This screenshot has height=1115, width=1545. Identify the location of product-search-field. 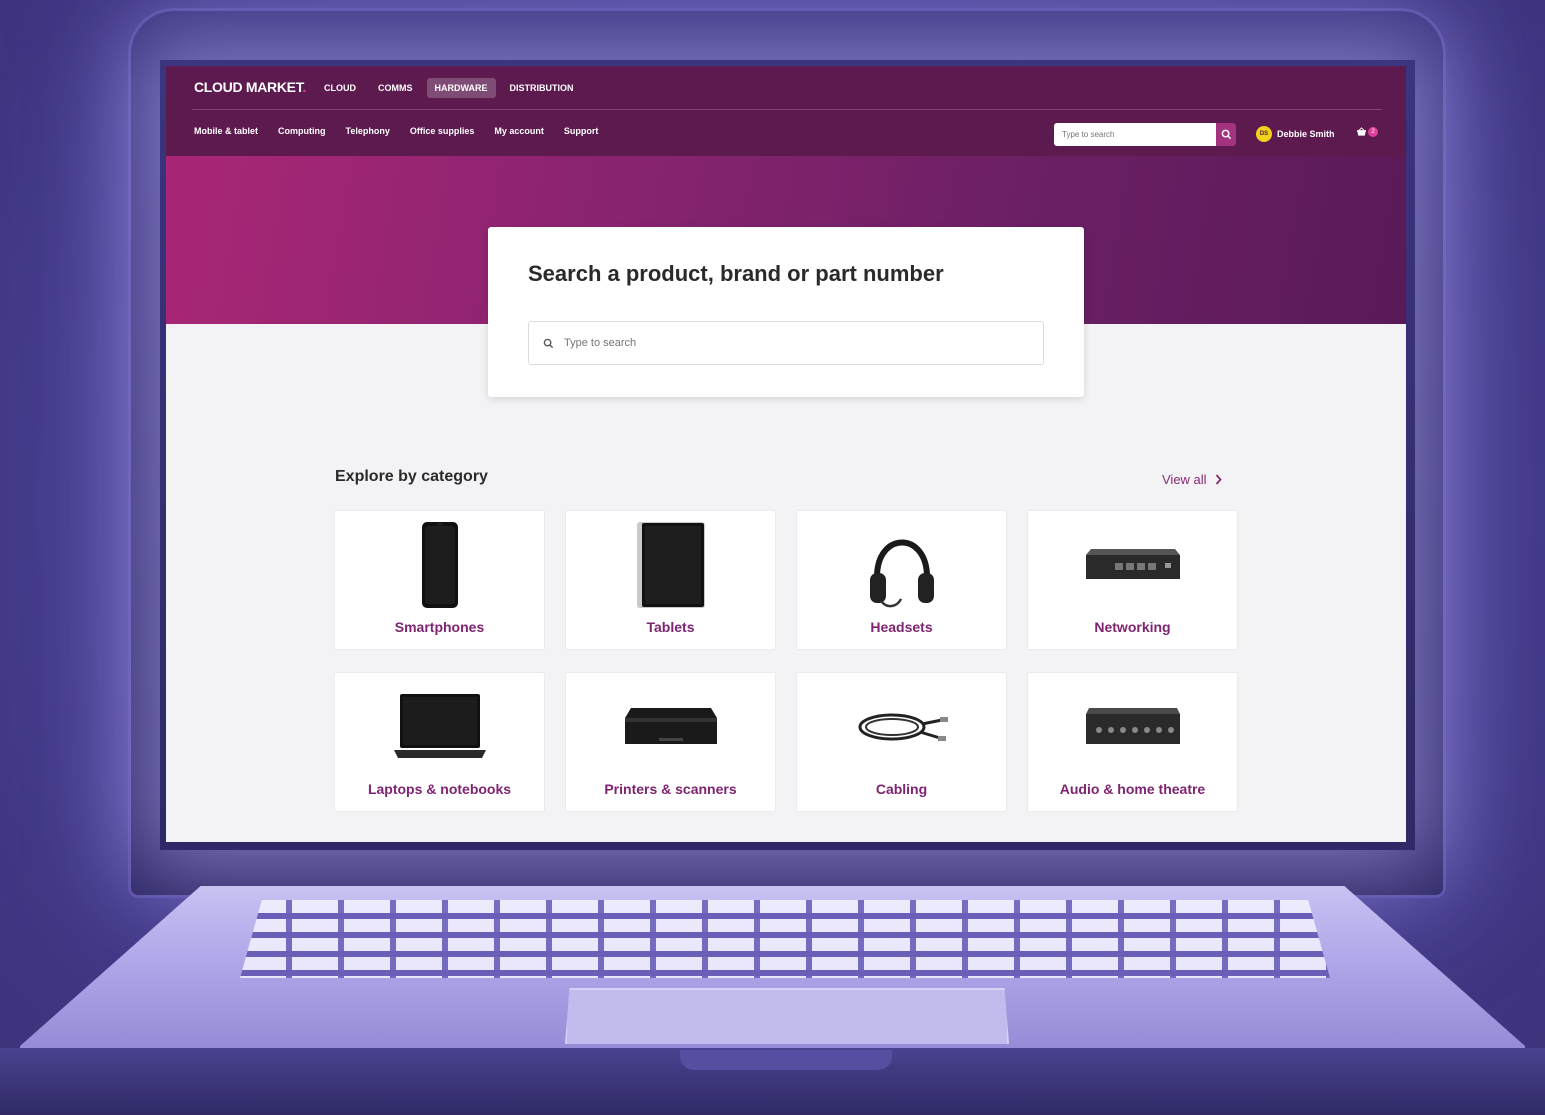
(786, 343).